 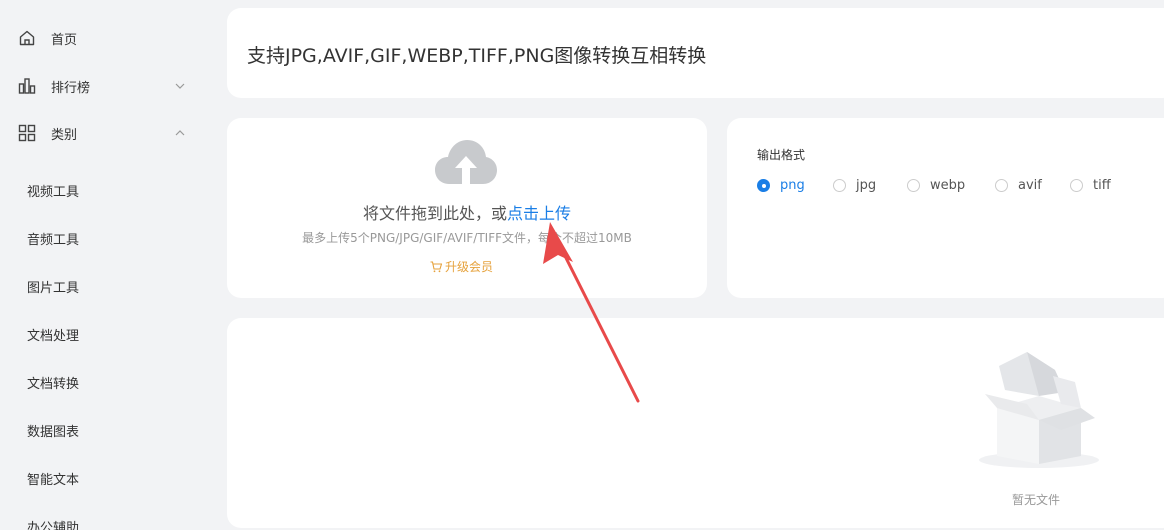 What do you see at coordinates (180, 86) in the screenshot?
I see `chevron-down-icon` at bounding box center [180, 86].